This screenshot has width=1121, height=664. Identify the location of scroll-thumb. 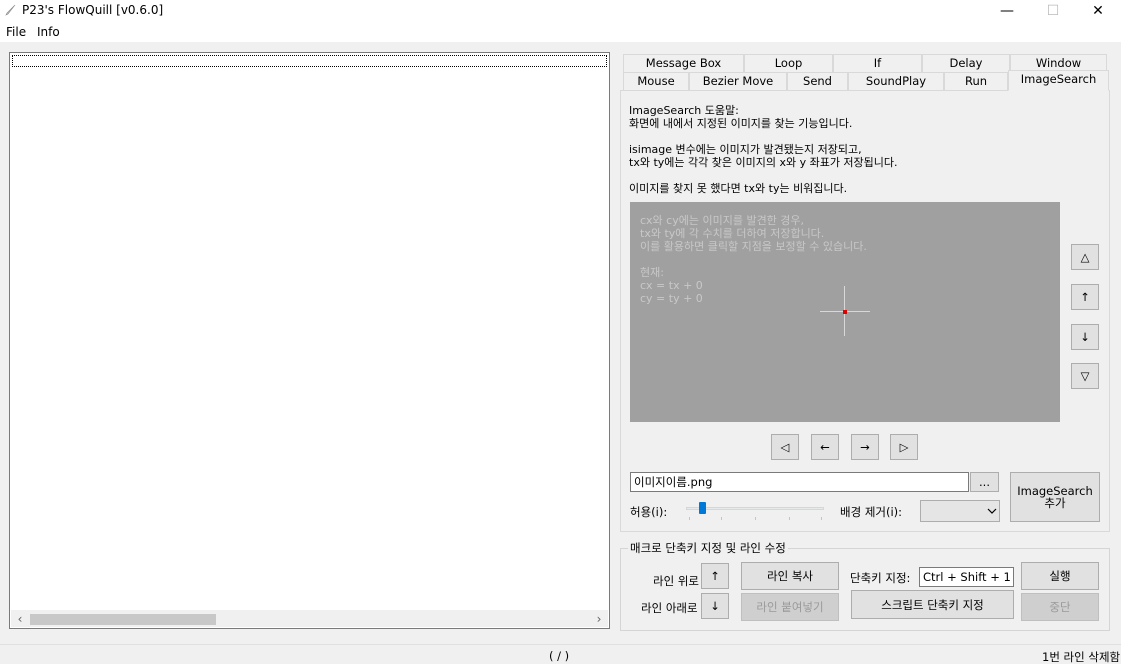
(123, 619).